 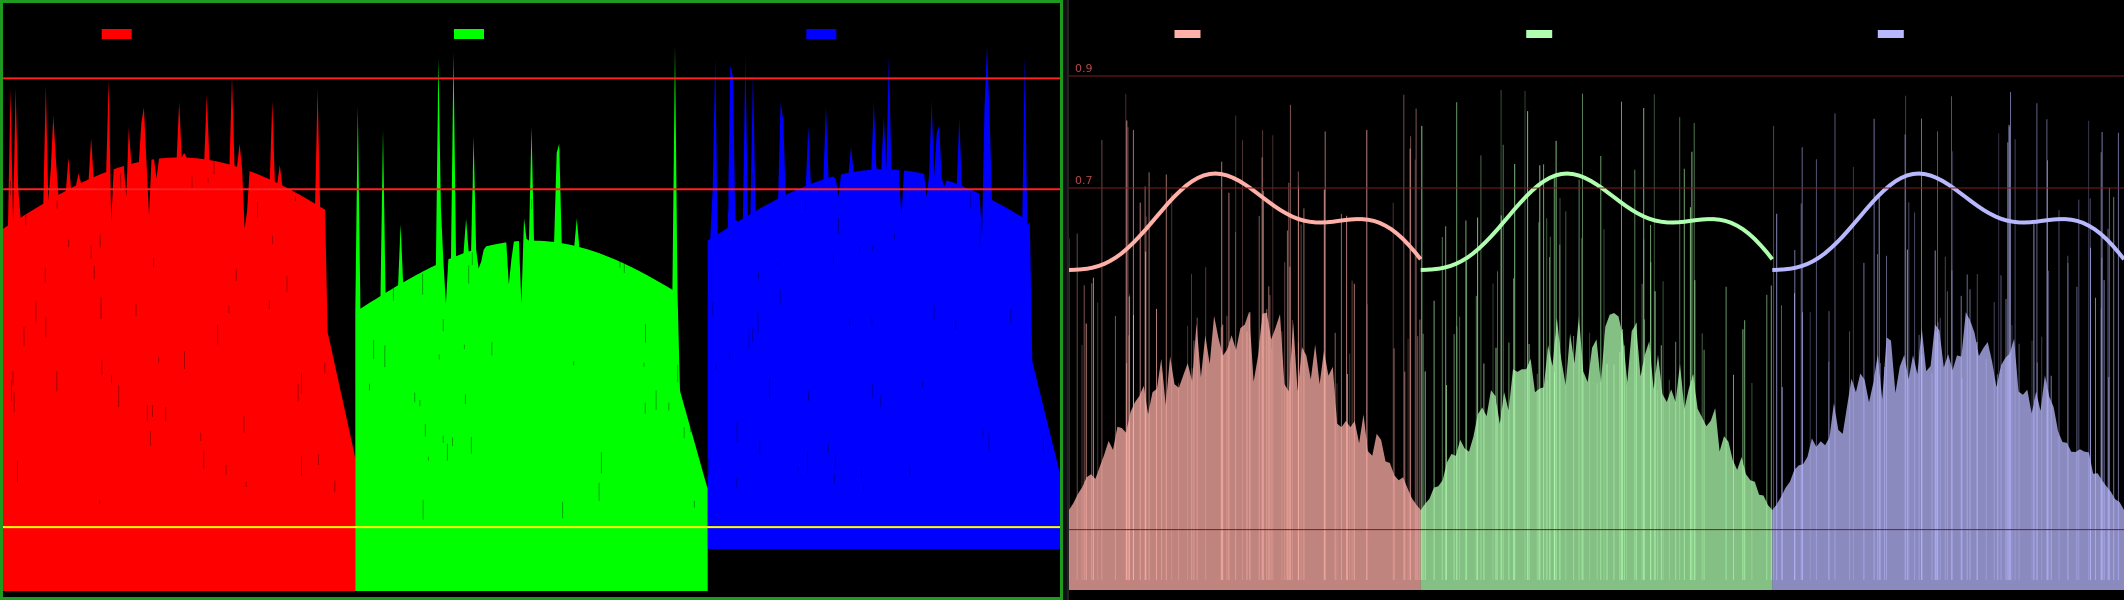 I want to click on blue-channel-trace, so click(x=883, y=289).